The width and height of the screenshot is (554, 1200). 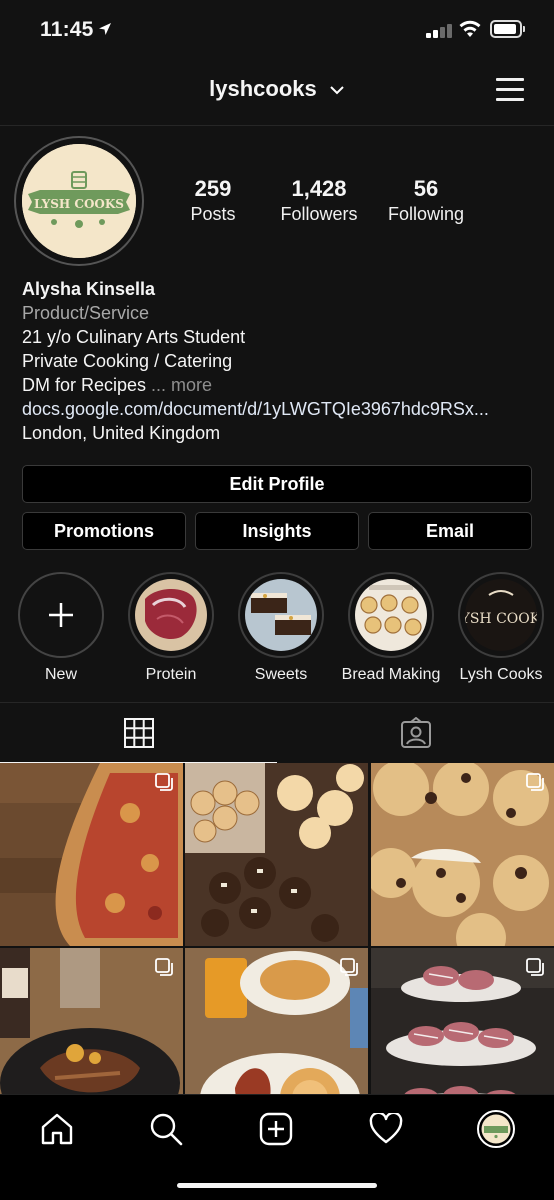 What do you see at coordinates (281, 674) in the screenshot?
I see `highlight-label: Sweets` at bounding box center [281, 674].